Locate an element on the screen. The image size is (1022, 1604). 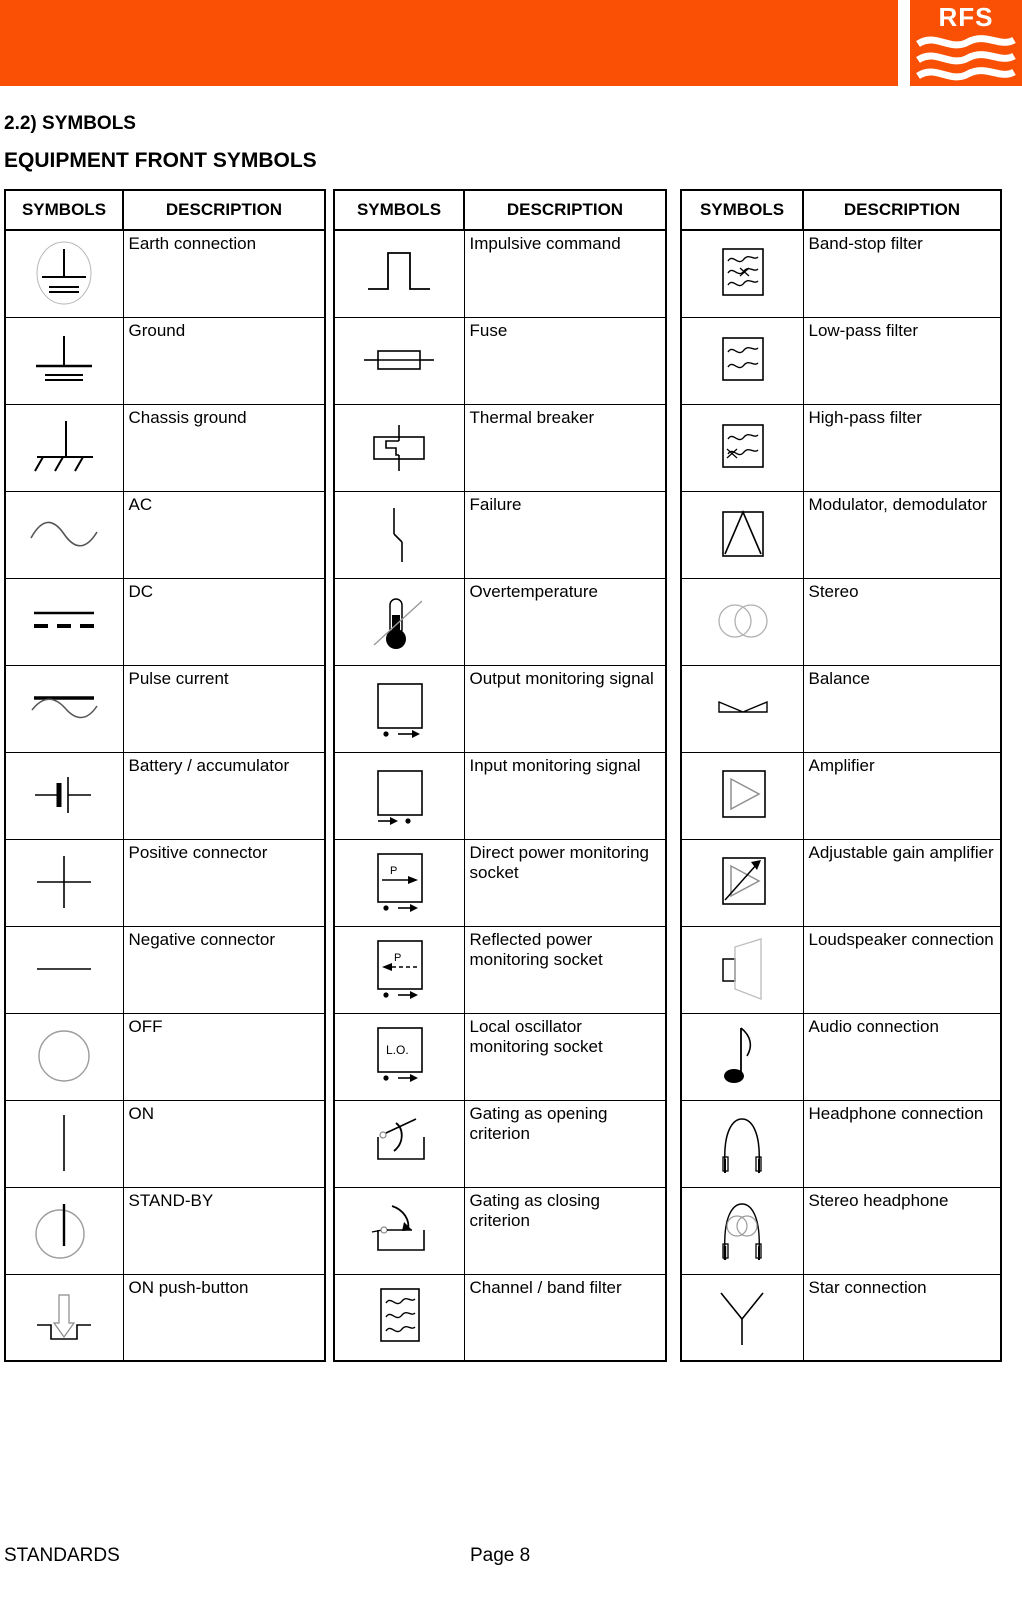
band-stop-filter-icon is located at coordinates (742, 273).